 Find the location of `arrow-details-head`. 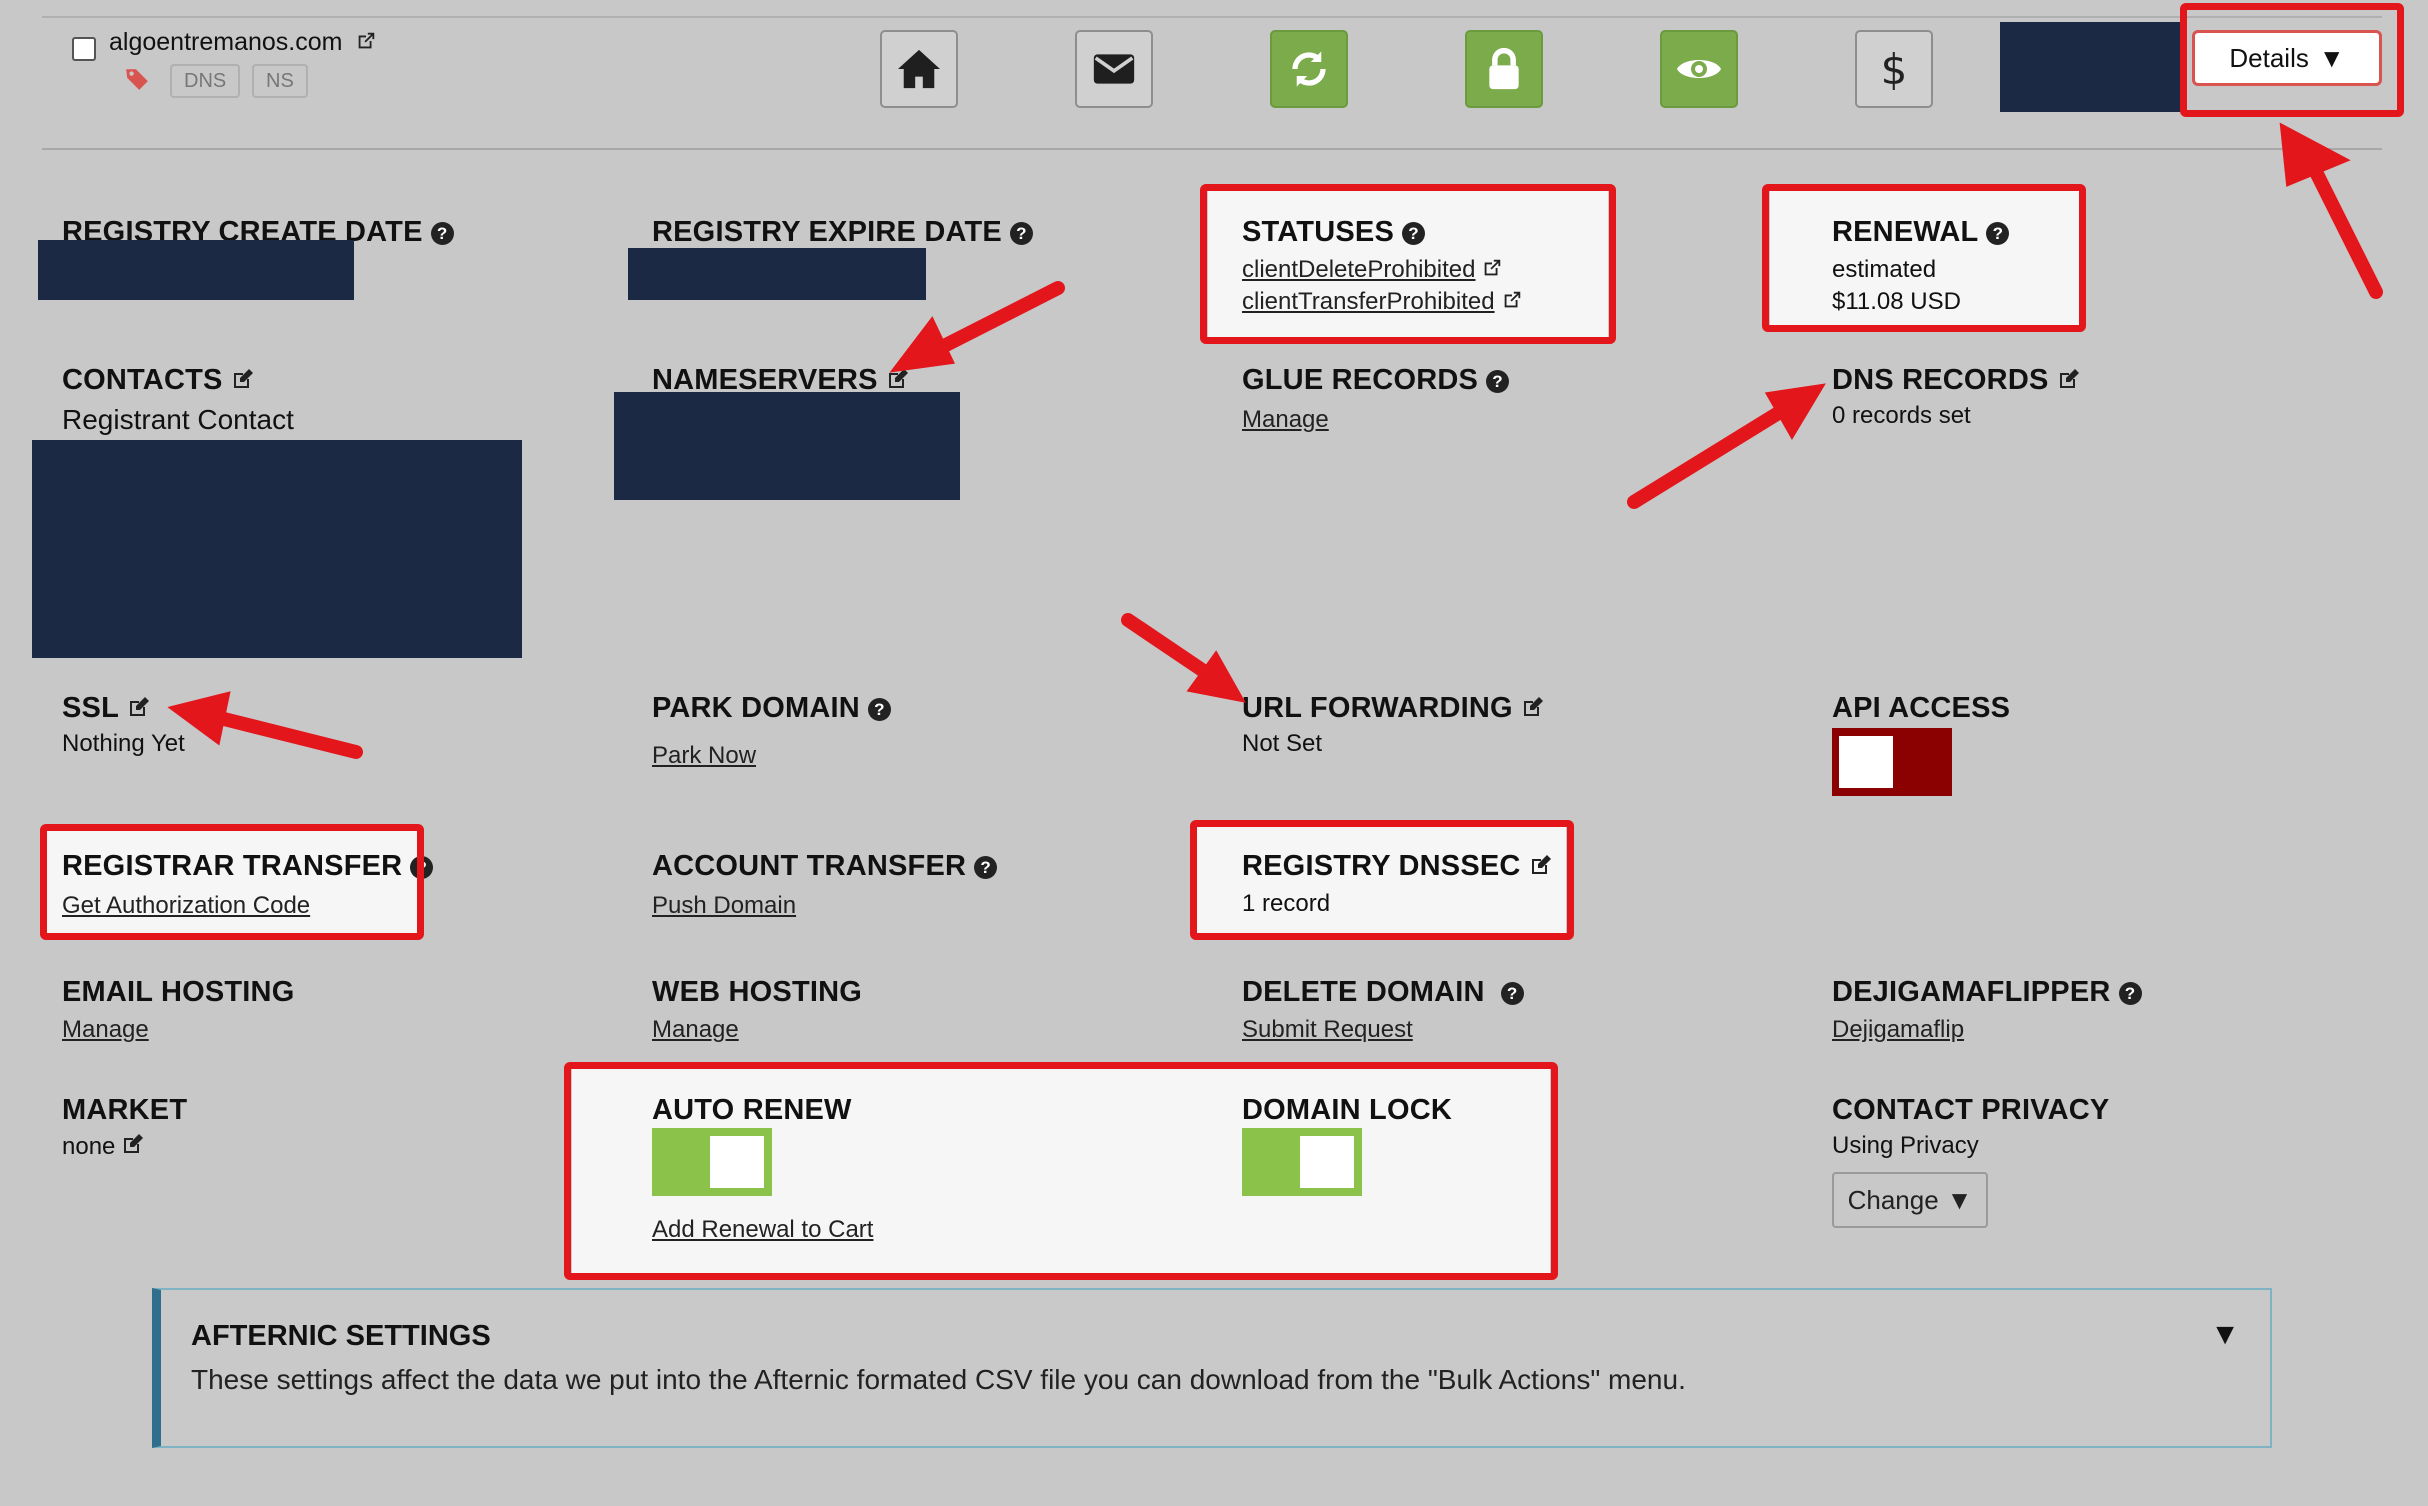

arrow-details-head is located at coordinates (2315, 154).